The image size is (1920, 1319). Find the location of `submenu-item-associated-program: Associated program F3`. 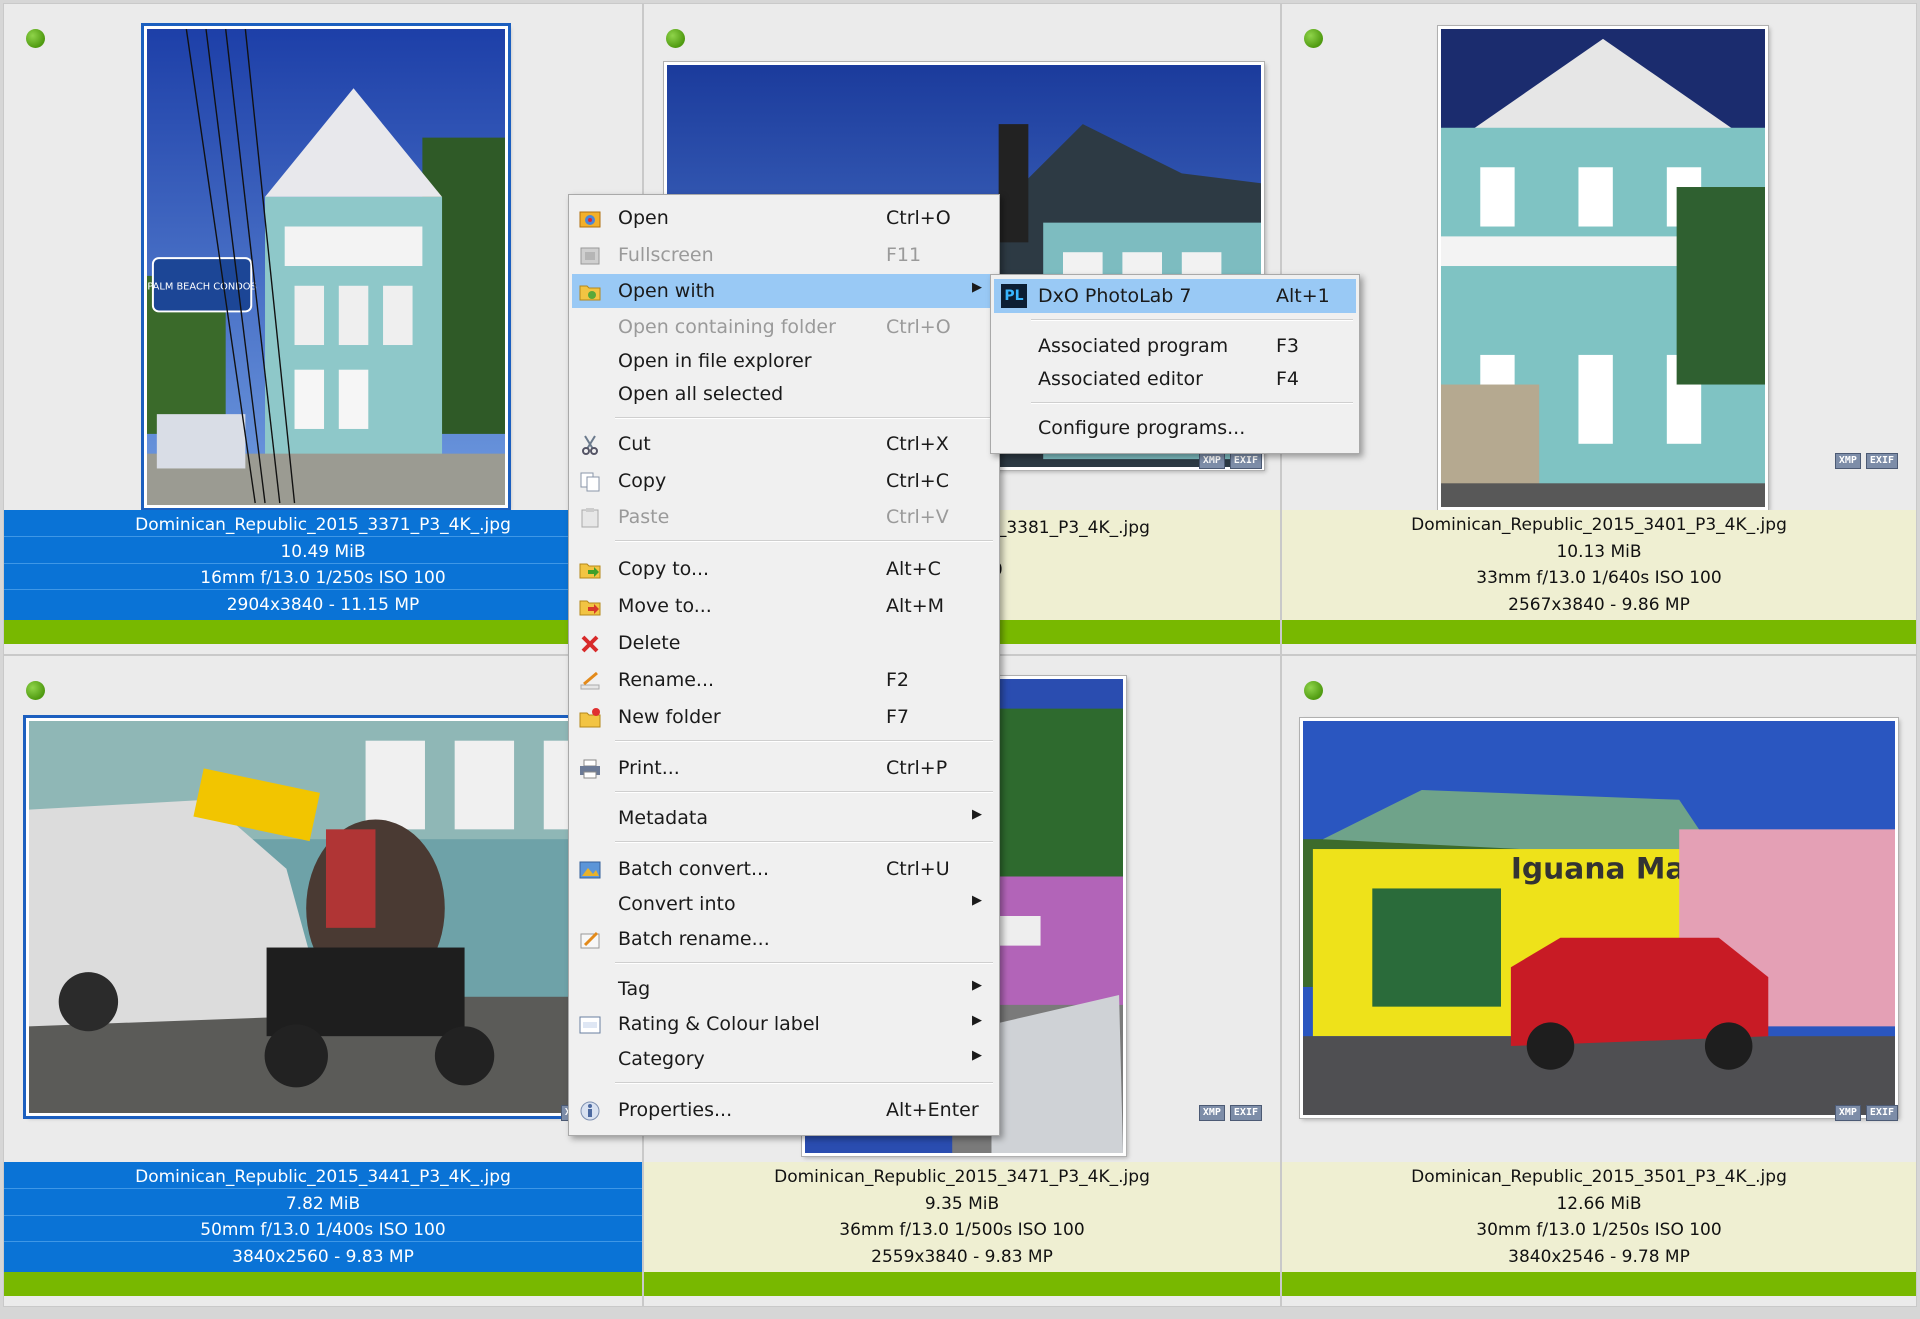

submenu-item-associated-program: Associated program F3 is located at coordinates (1175, 346).